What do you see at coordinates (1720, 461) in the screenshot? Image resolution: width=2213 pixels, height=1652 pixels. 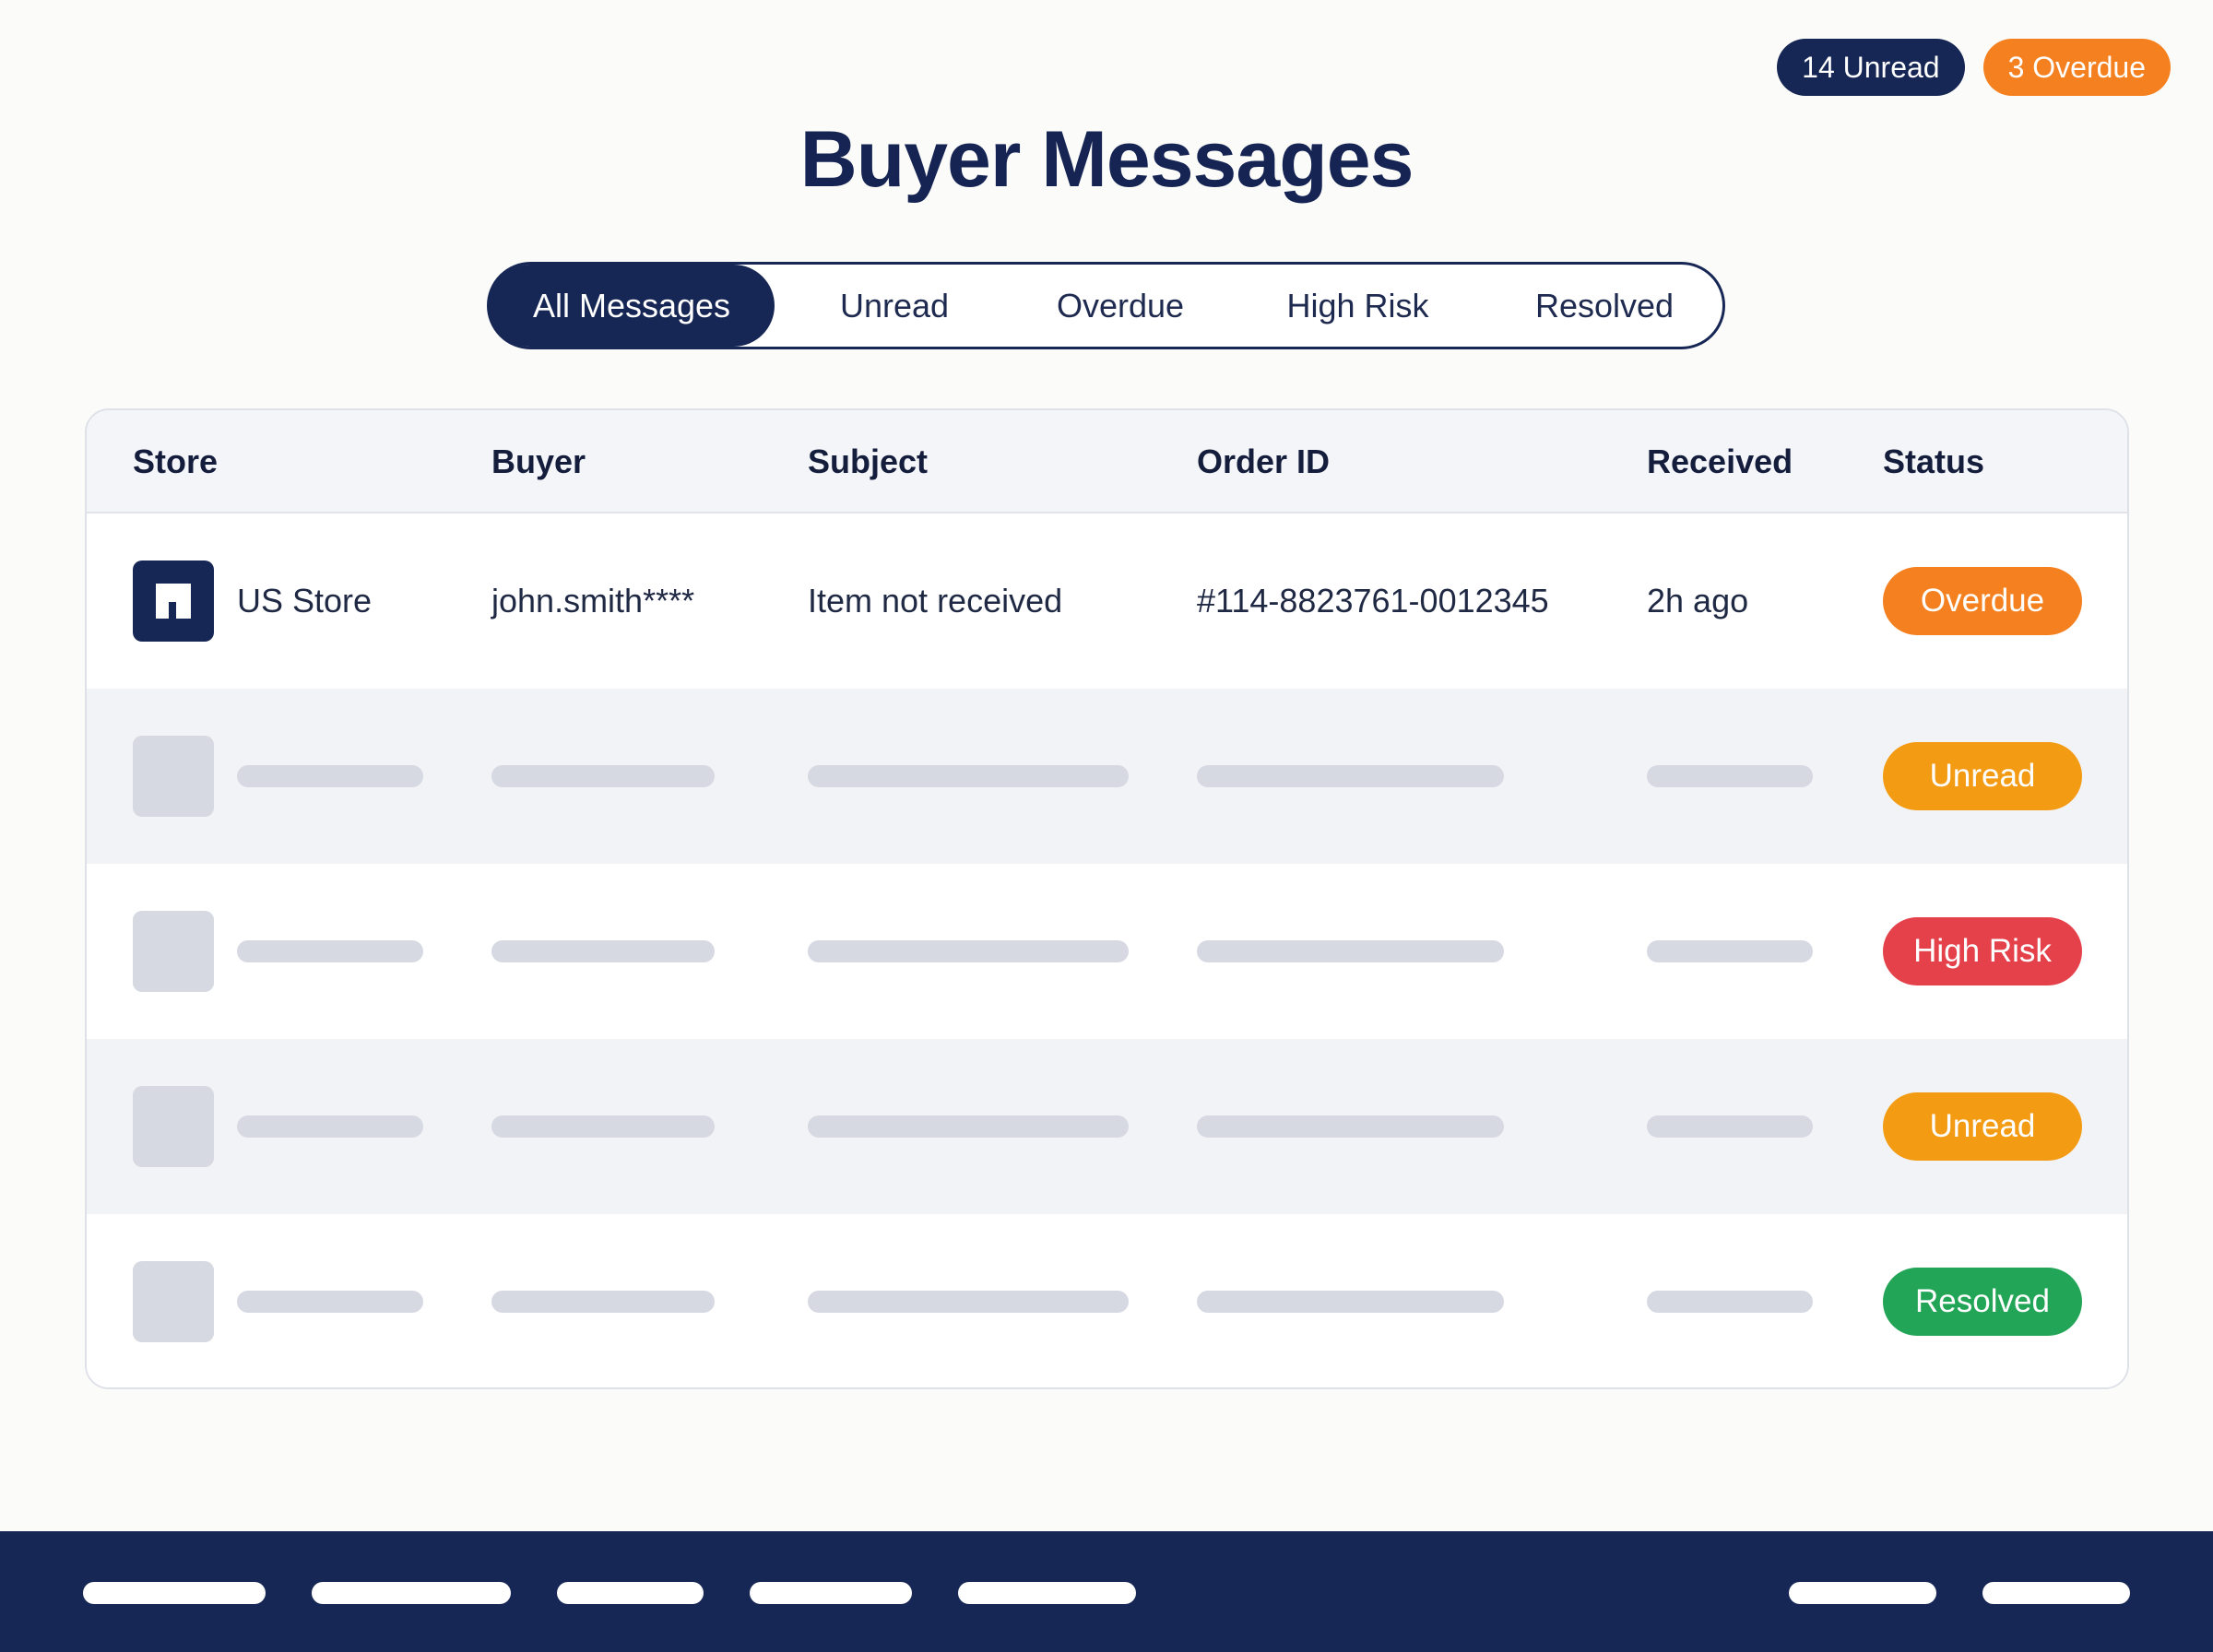 I see `column-header-received: Received` at bounding box center [1720, 461].